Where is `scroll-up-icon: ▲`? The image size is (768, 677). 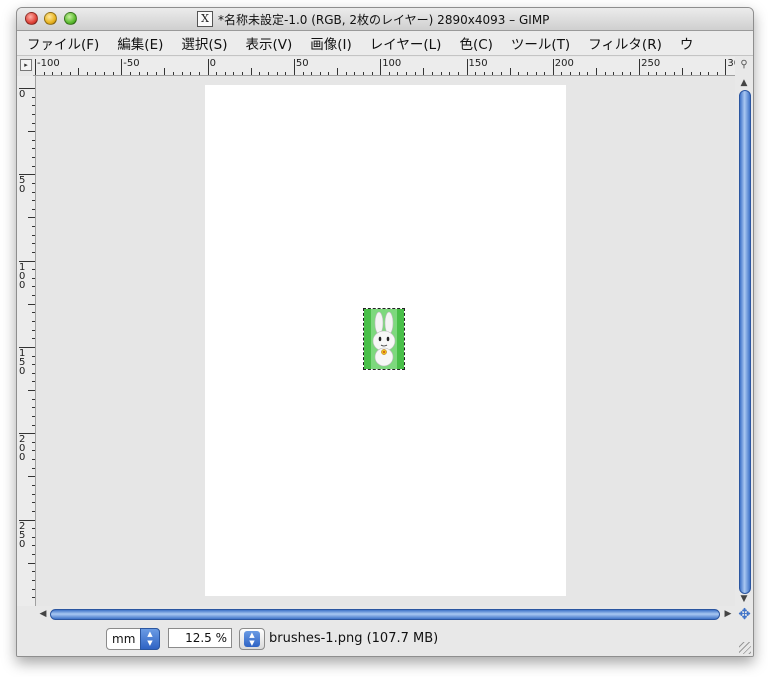 scroll-up-icon: ▲ is located at coordinates (744, 83).